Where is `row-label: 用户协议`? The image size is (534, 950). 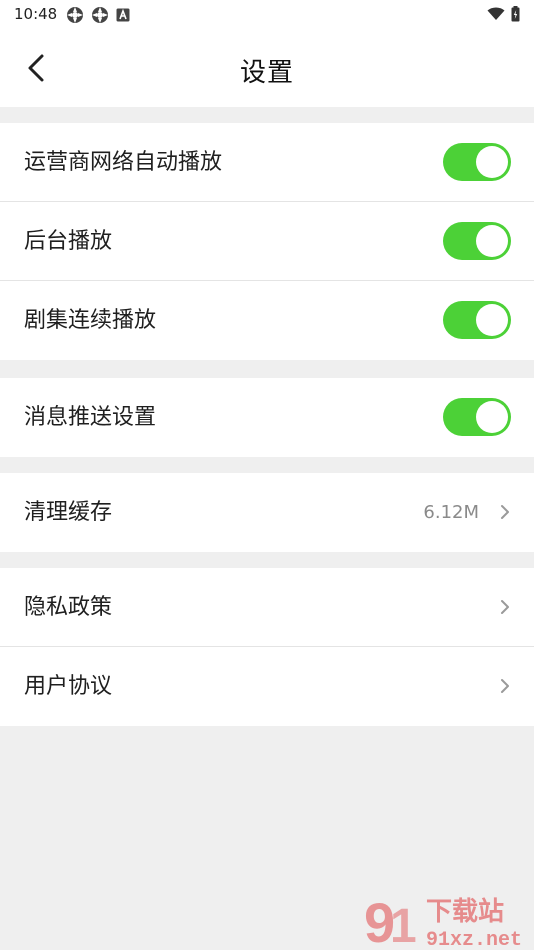 row-label: 用户协议 is located at coordinates (68, 686).